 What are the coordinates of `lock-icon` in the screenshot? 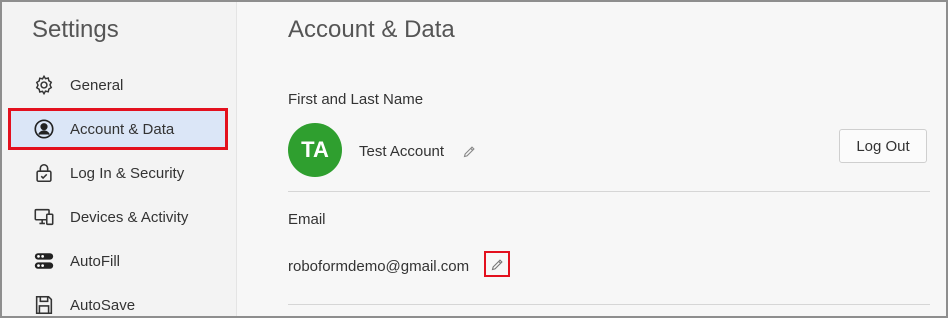 It's located at (44, 173).